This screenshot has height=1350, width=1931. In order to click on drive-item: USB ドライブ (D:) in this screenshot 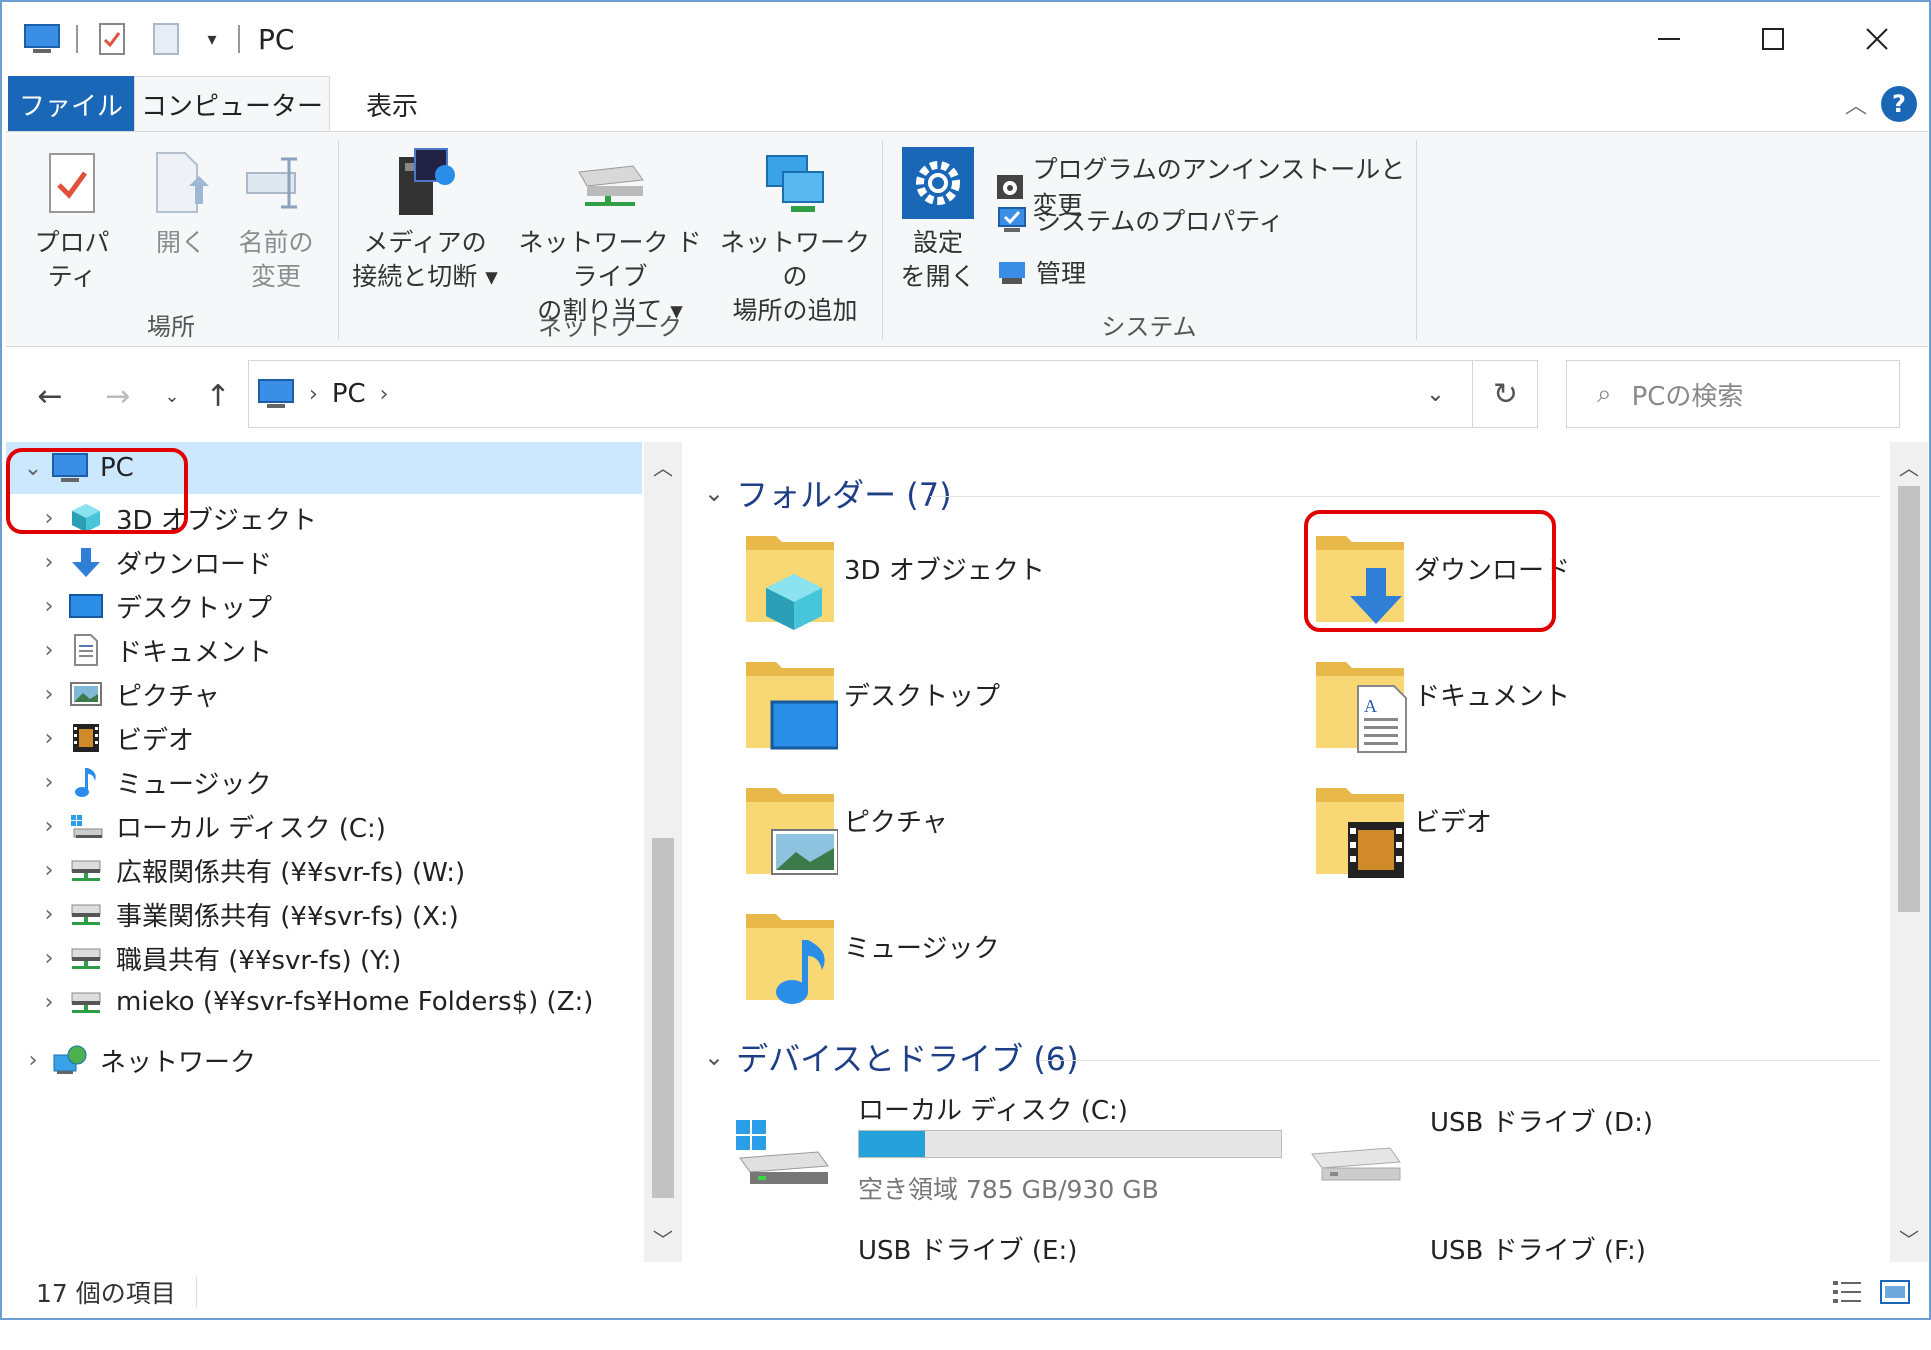, I will do `click(1584, 1162)`.